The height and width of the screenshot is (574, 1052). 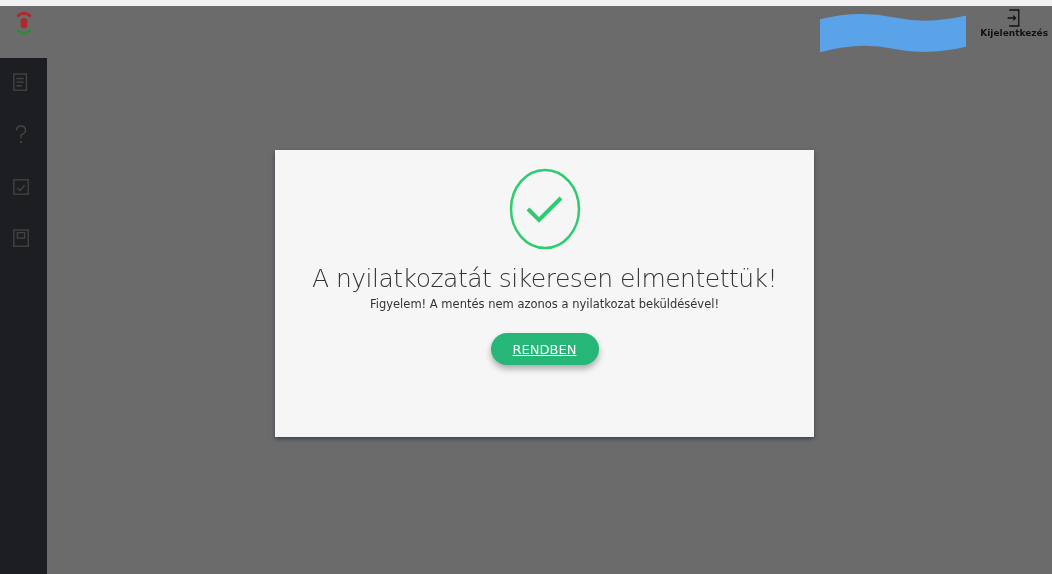 I want to click on dialog-message: Figyelem! A mentés nem azonos a nyilatkozat beküldésével!, so click(x=544, y=304).